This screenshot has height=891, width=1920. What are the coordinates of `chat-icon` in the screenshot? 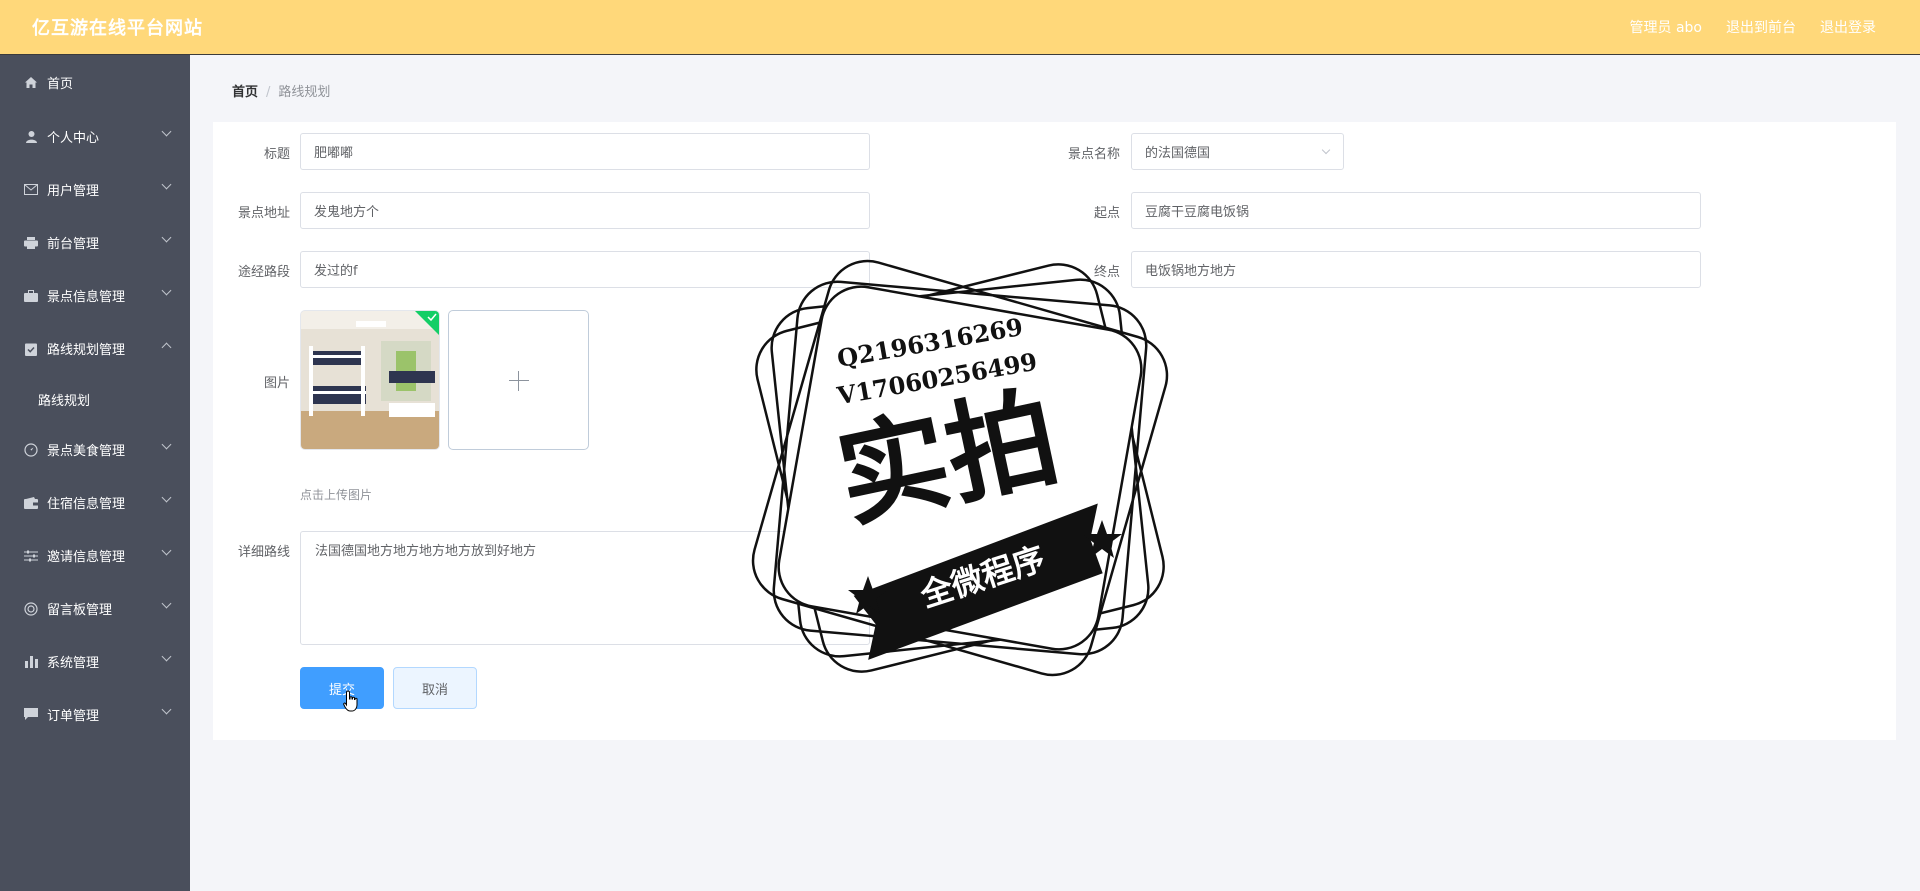 It's located at (31, 715).